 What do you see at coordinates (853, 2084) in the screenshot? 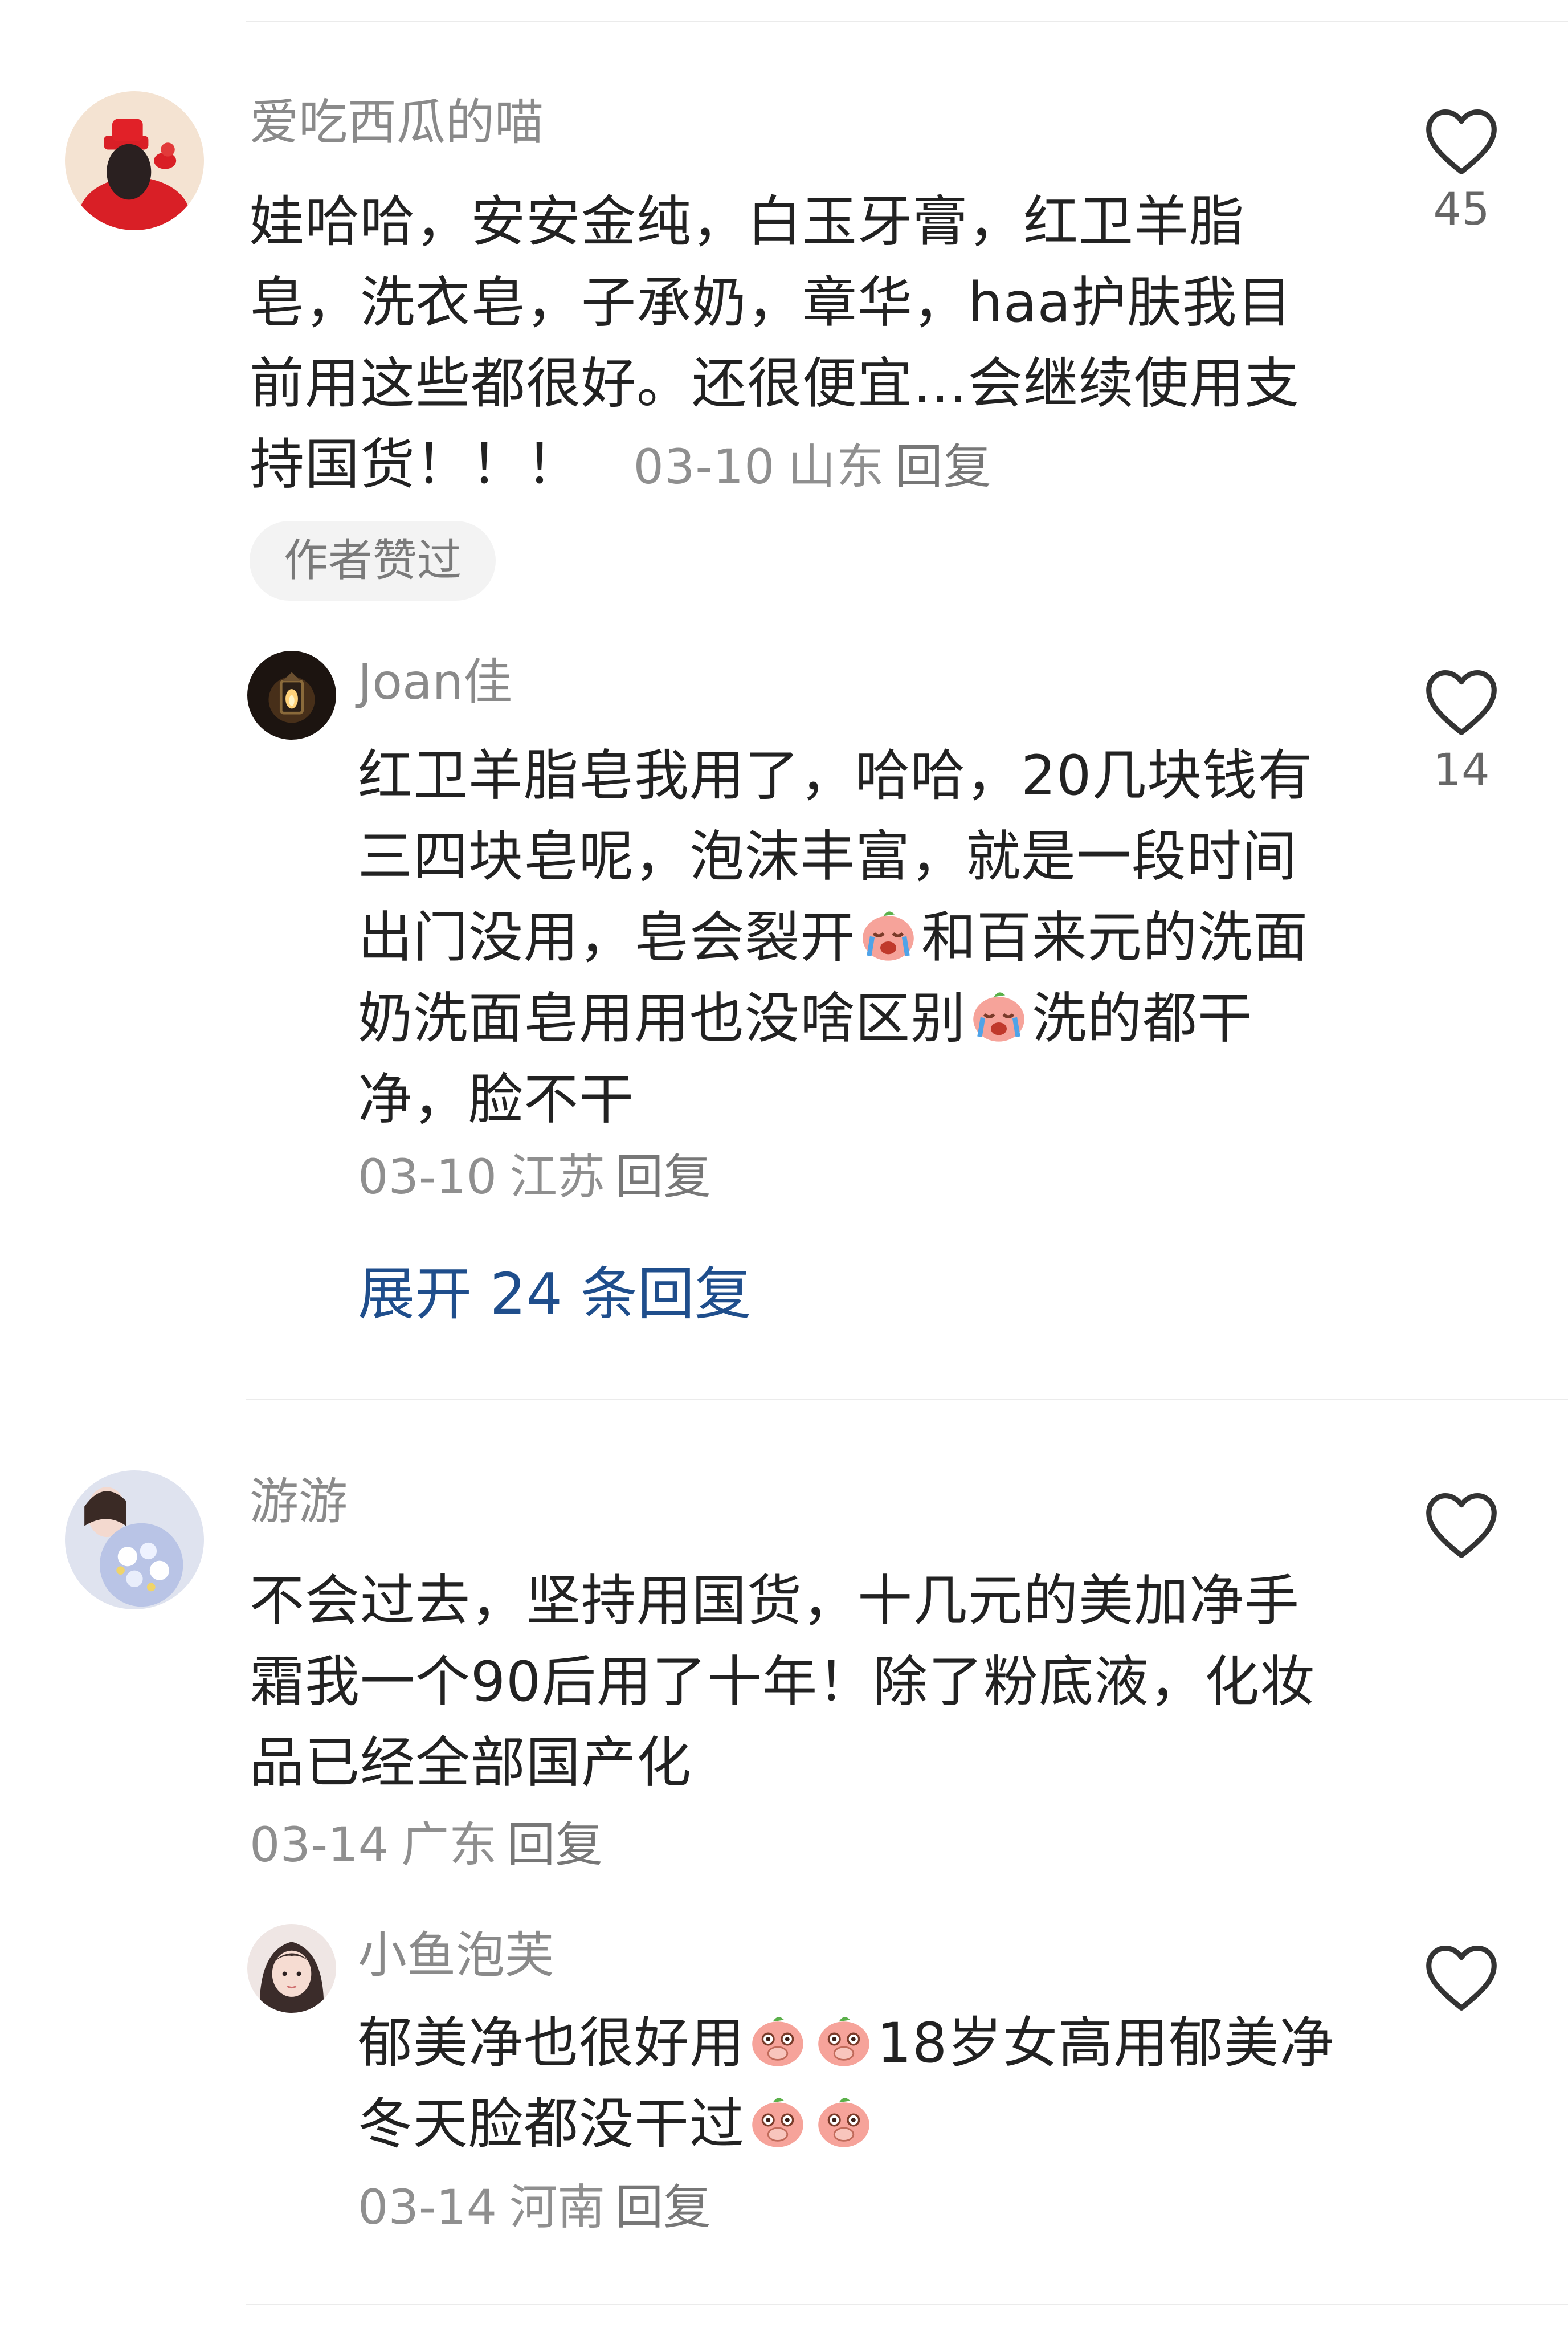
I see `reply-text: 郁美净也很好用 18岁女高用郁美净冬天脸都没干过` at bounding box center [853, 2084].